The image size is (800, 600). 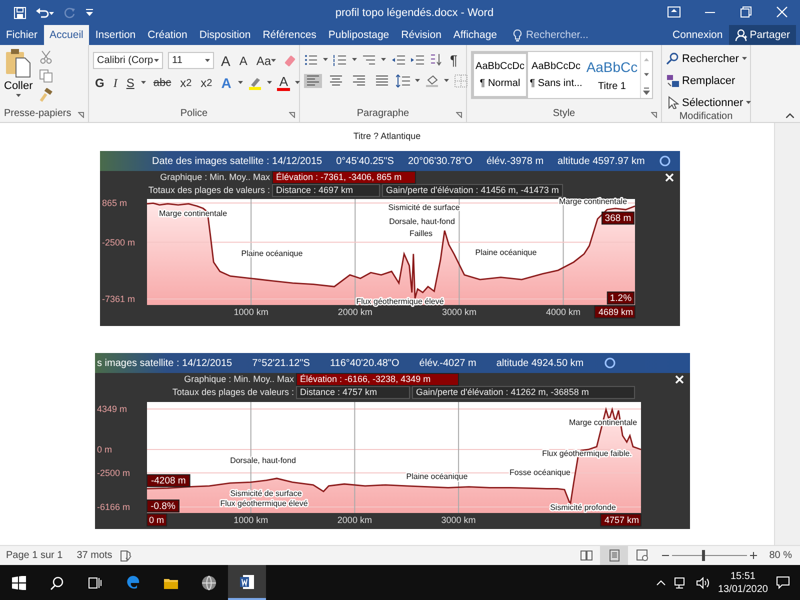 What do you see at coordinates (421, 35) in the screenshot?
I see `ribbon-tab: Révision` at bounding box center [421, 35].